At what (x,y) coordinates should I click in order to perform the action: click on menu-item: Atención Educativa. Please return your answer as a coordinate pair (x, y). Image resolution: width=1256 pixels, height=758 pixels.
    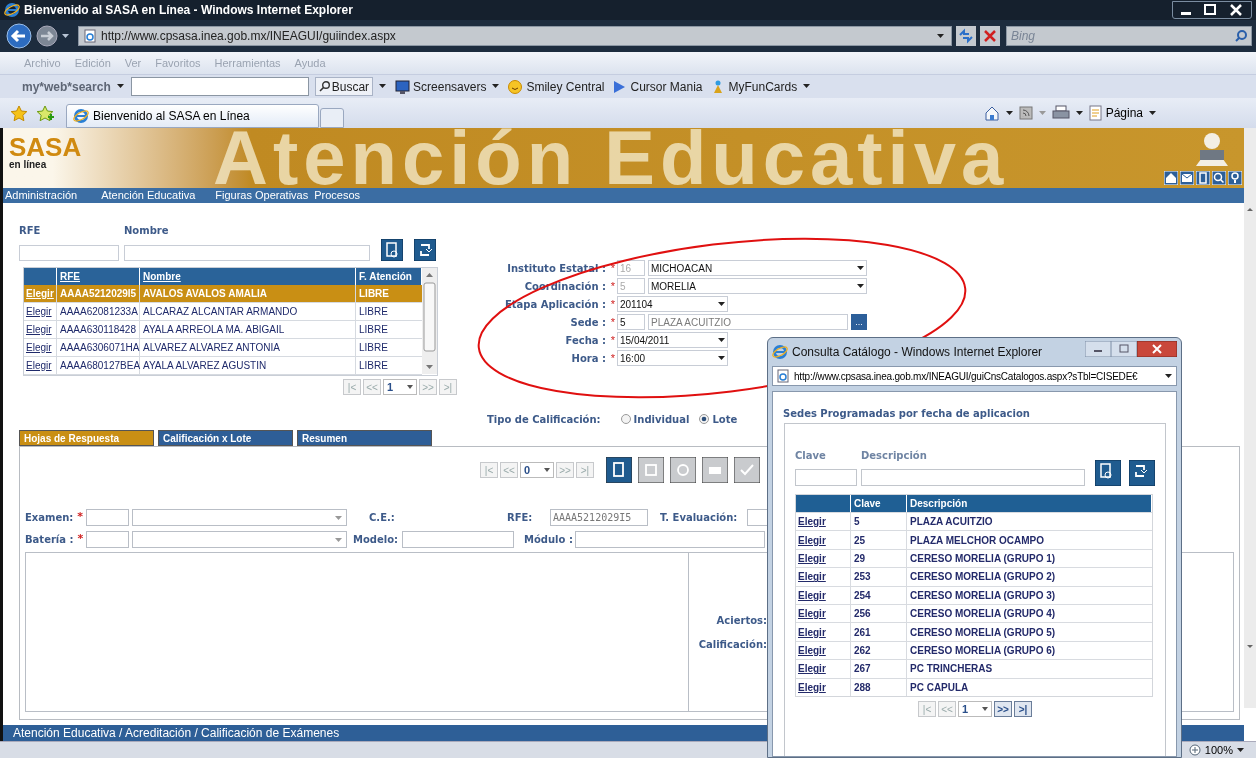
    Looking at the image, I should click on (148, 195).